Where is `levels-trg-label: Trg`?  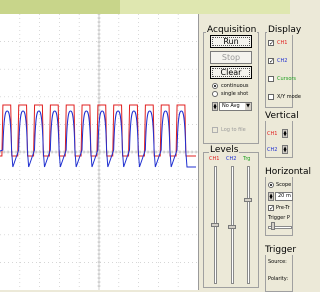 levels-trg-label: Trg is located at coordinates (247, 159).